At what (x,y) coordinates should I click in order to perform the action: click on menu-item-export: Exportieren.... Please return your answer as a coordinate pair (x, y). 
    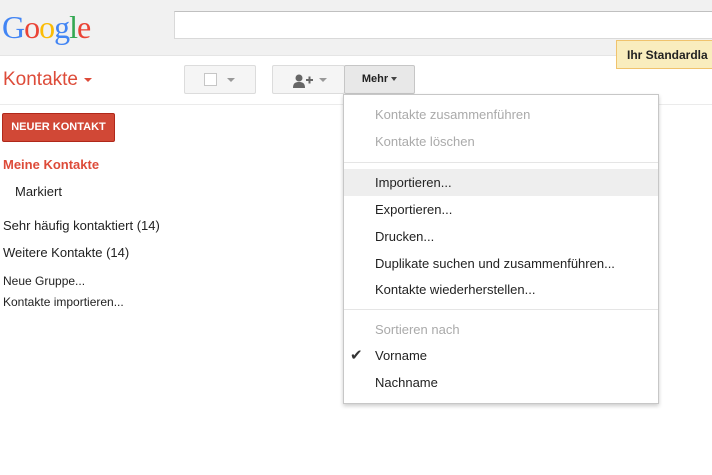
    Looking at the image, I should click on (501, 209).